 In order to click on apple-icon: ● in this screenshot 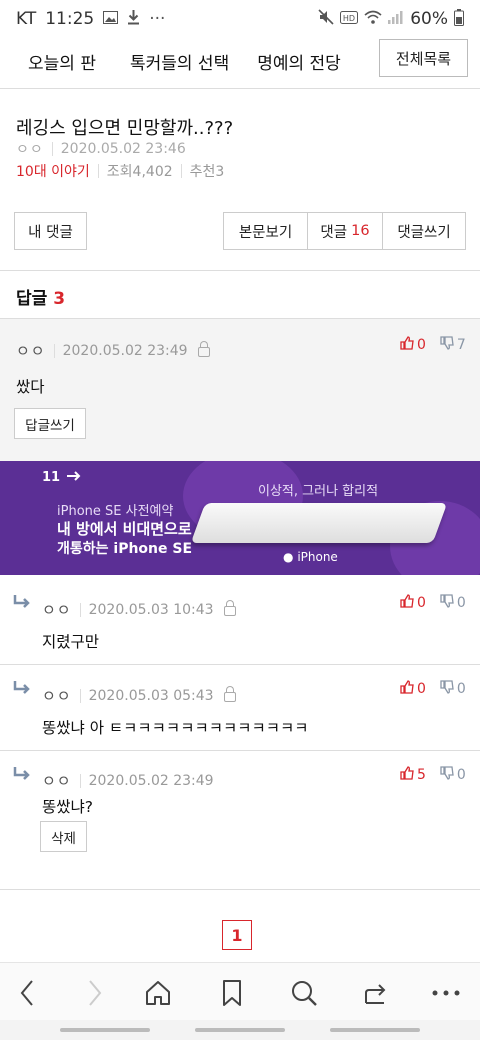, I will do `click(288, 557)`.